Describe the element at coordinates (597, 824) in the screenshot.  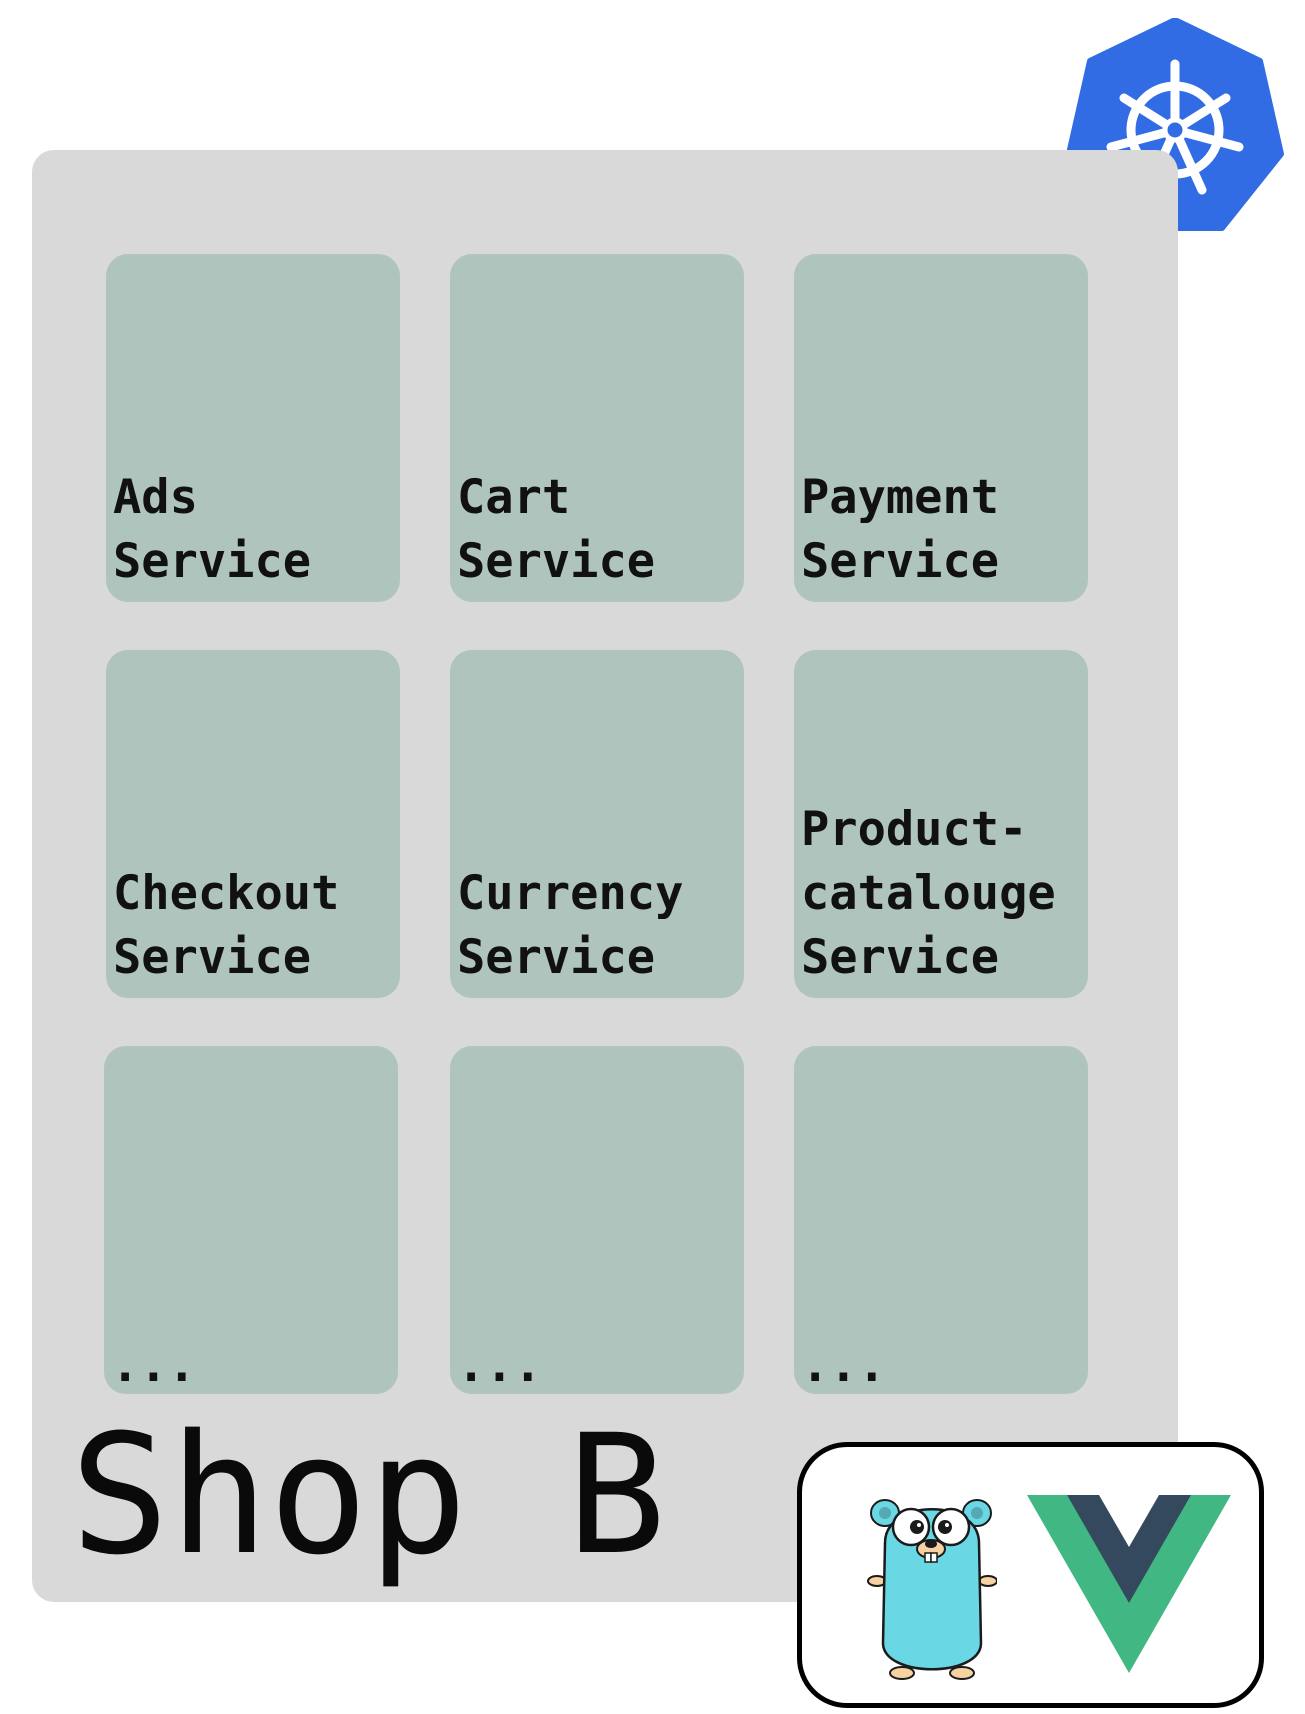
I see `currency-service-box: Currency Service` at that location.